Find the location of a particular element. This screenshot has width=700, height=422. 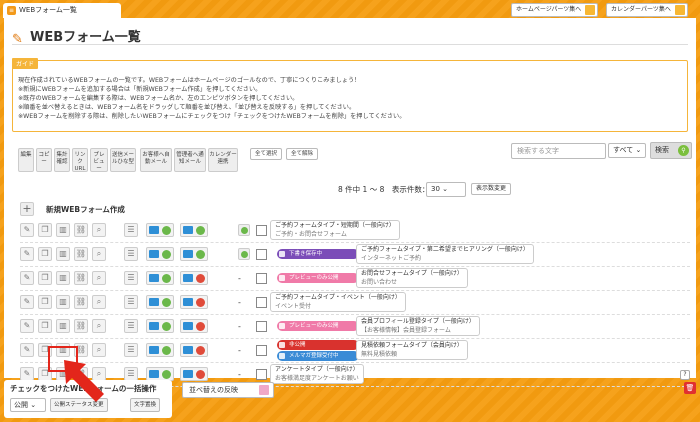

new-form-label: 新規WEBフォーム作成 is located at coordinates (85, 209).